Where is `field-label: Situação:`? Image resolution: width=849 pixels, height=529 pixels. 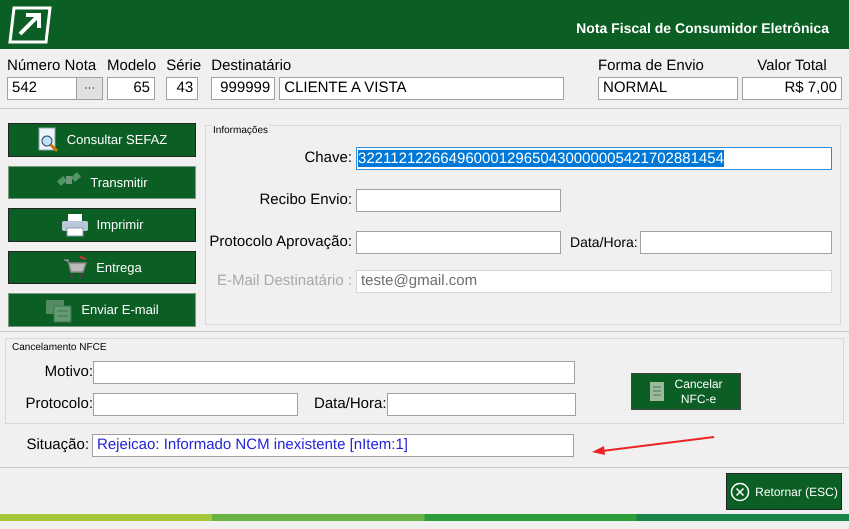 field-label: Situação: is located at coordinates (57, 445).